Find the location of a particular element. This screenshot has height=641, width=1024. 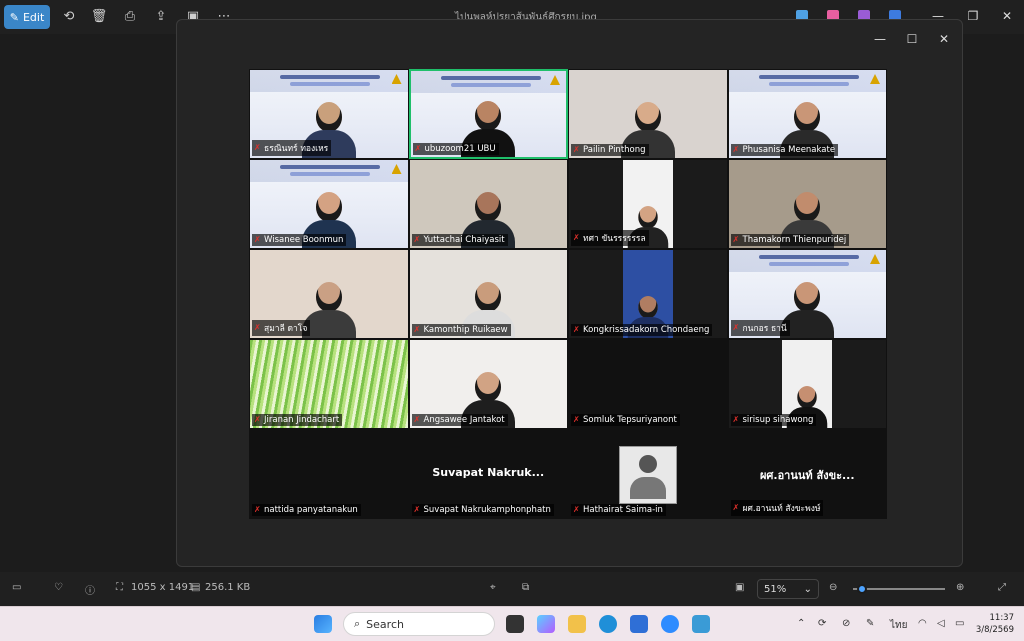

close-icon: ✕ is located at coordinates (1007, 16).